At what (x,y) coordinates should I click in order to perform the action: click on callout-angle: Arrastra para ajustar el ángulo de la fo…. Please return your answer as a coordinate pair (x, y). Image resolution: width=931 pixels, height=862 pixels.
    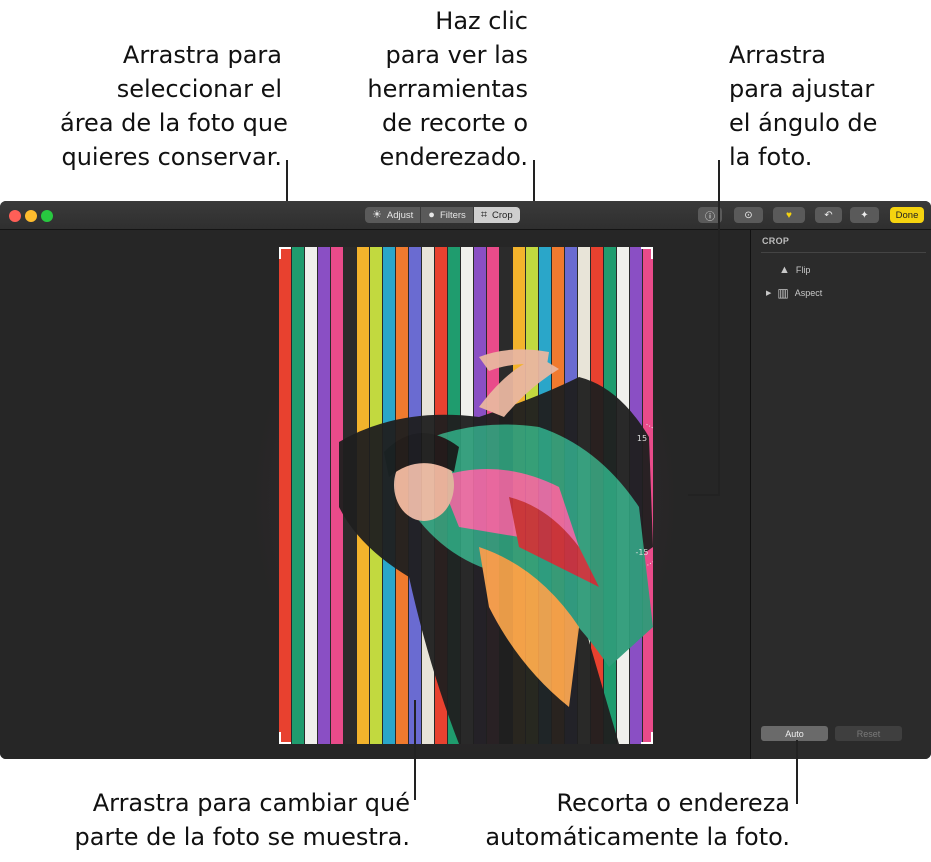
    Looking at the image, I should click on (824, 106).